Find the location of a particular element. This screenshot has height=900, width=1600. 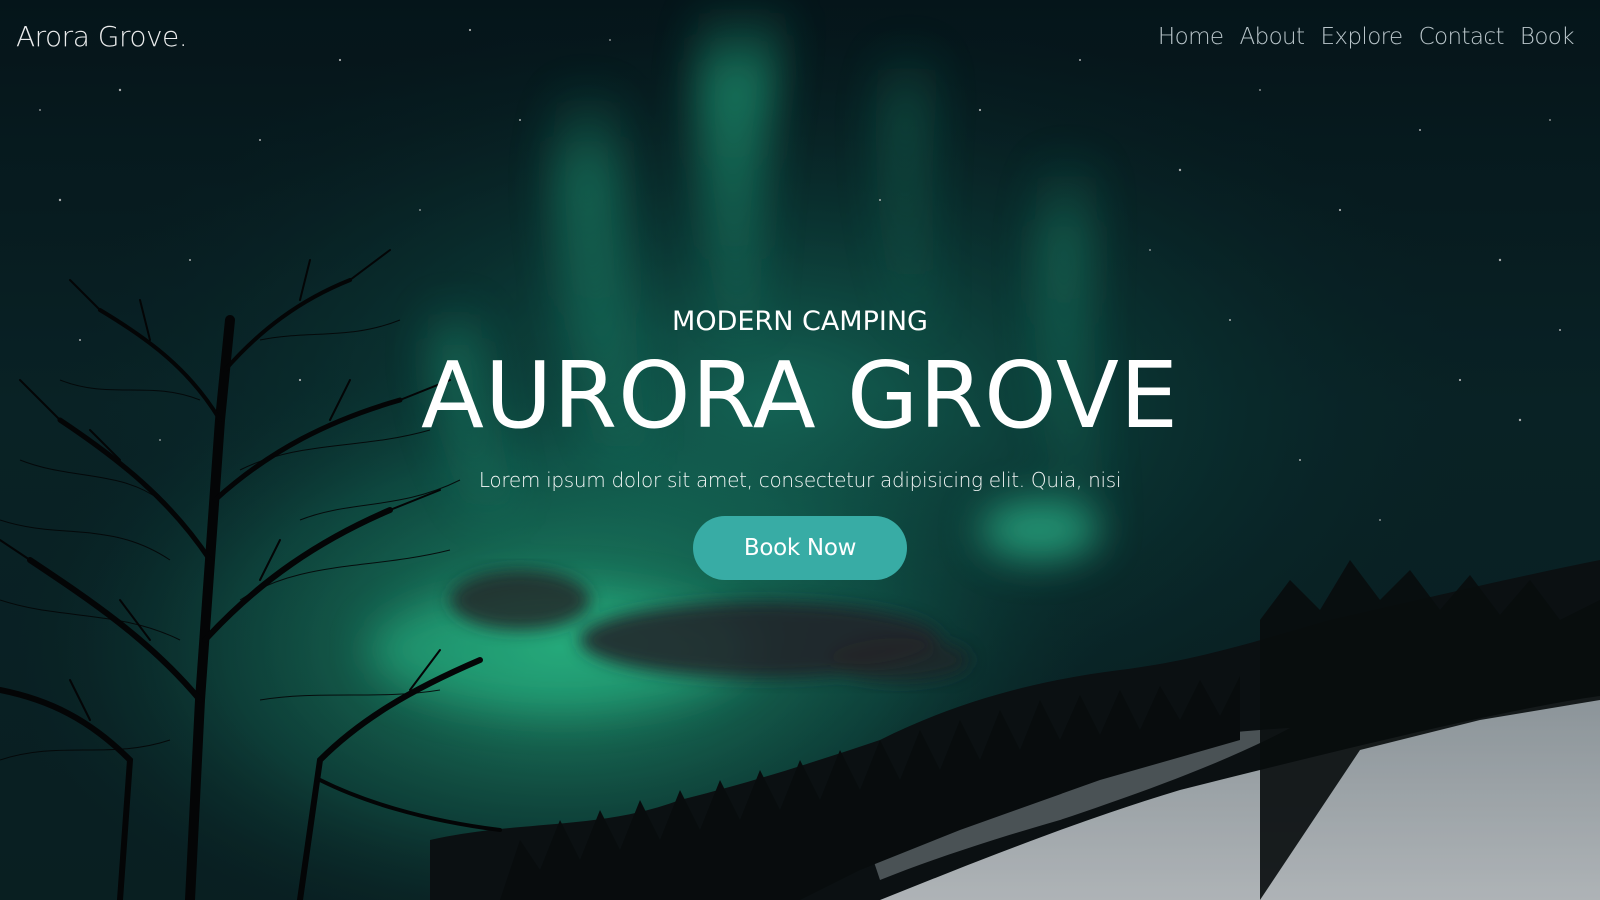

hero-kicker: MODERN CAMPING is located at coordinates (800, 321).